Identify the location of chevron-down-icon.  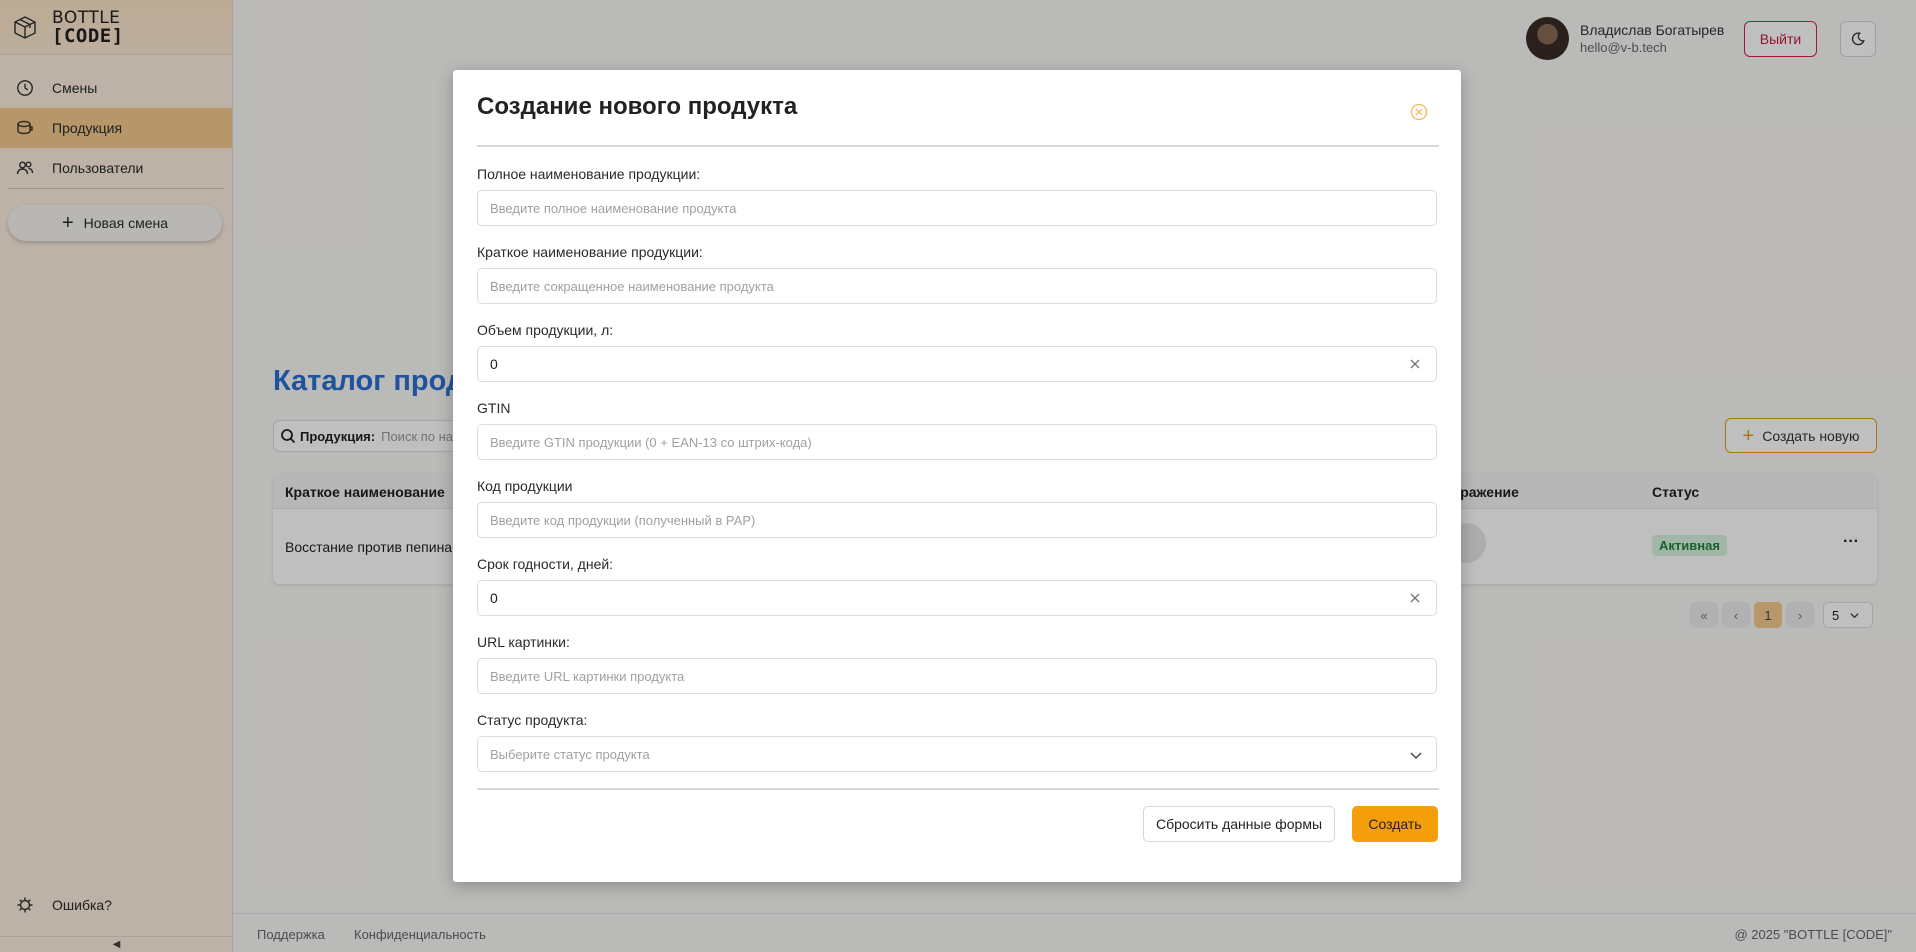
(1416, 756).